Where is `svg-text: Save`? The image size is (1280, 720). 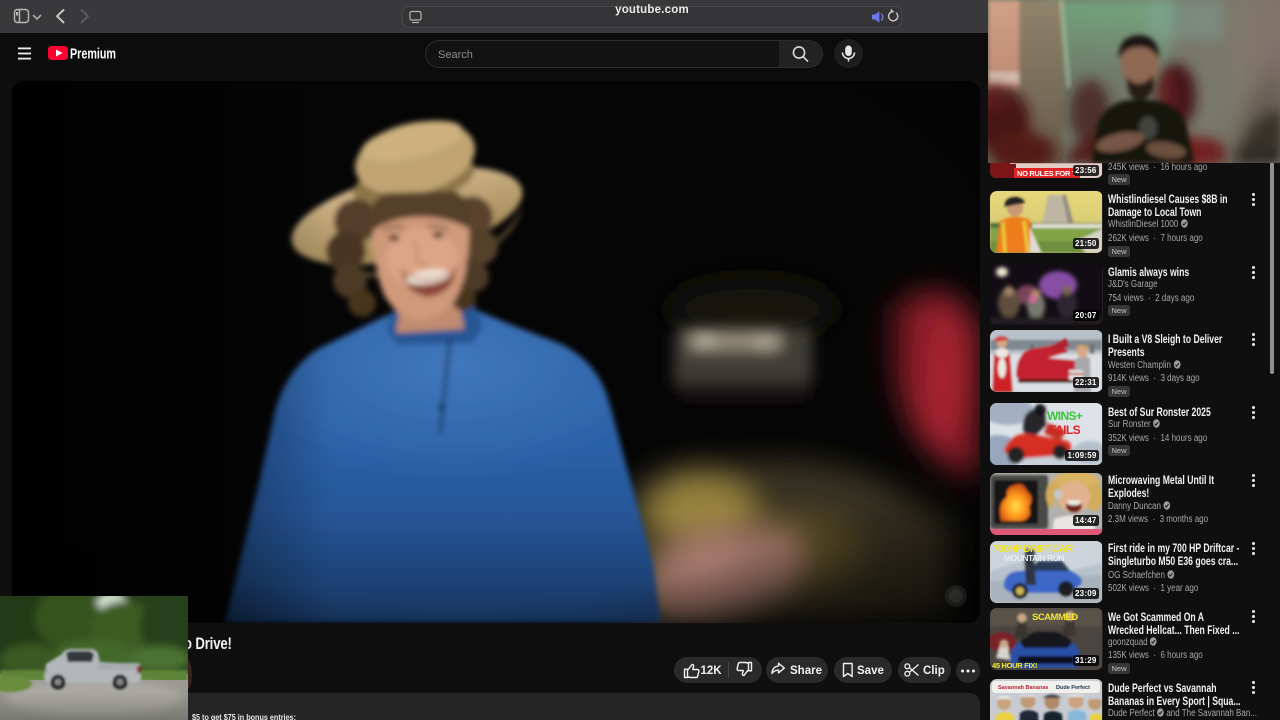 svg-text: Save is located at coordinates (870, 671).